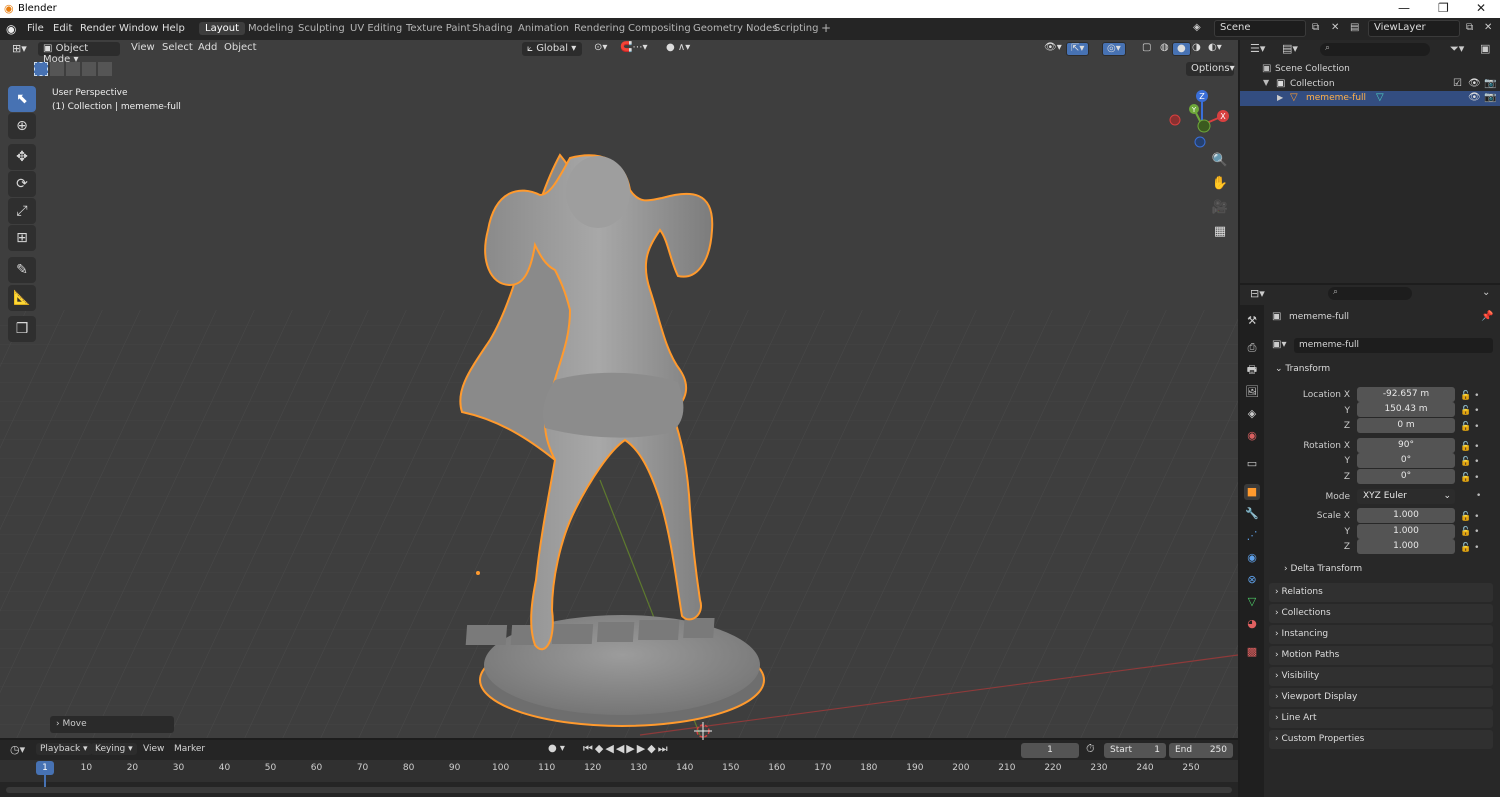  I want to click on current-frame-field: 1, so click(1050, 750).